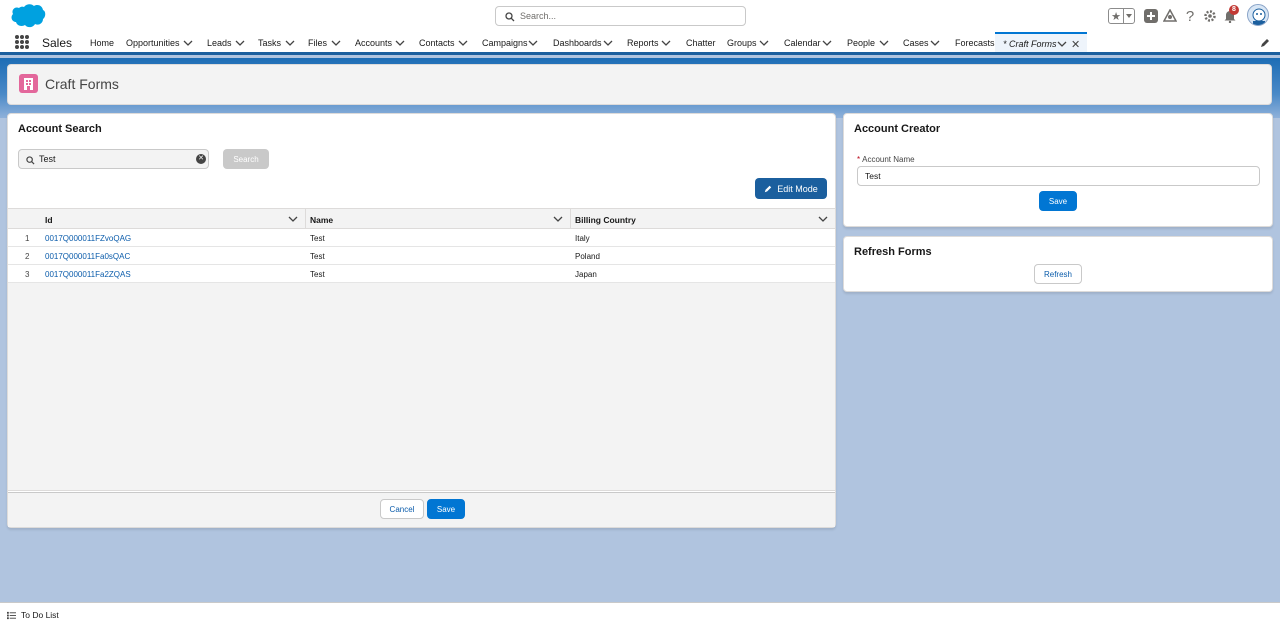 Image resolution: width=1280 pixels, height=626 pixels. I want to click on opportunities-chevron-down-icon, so click(188, 43).